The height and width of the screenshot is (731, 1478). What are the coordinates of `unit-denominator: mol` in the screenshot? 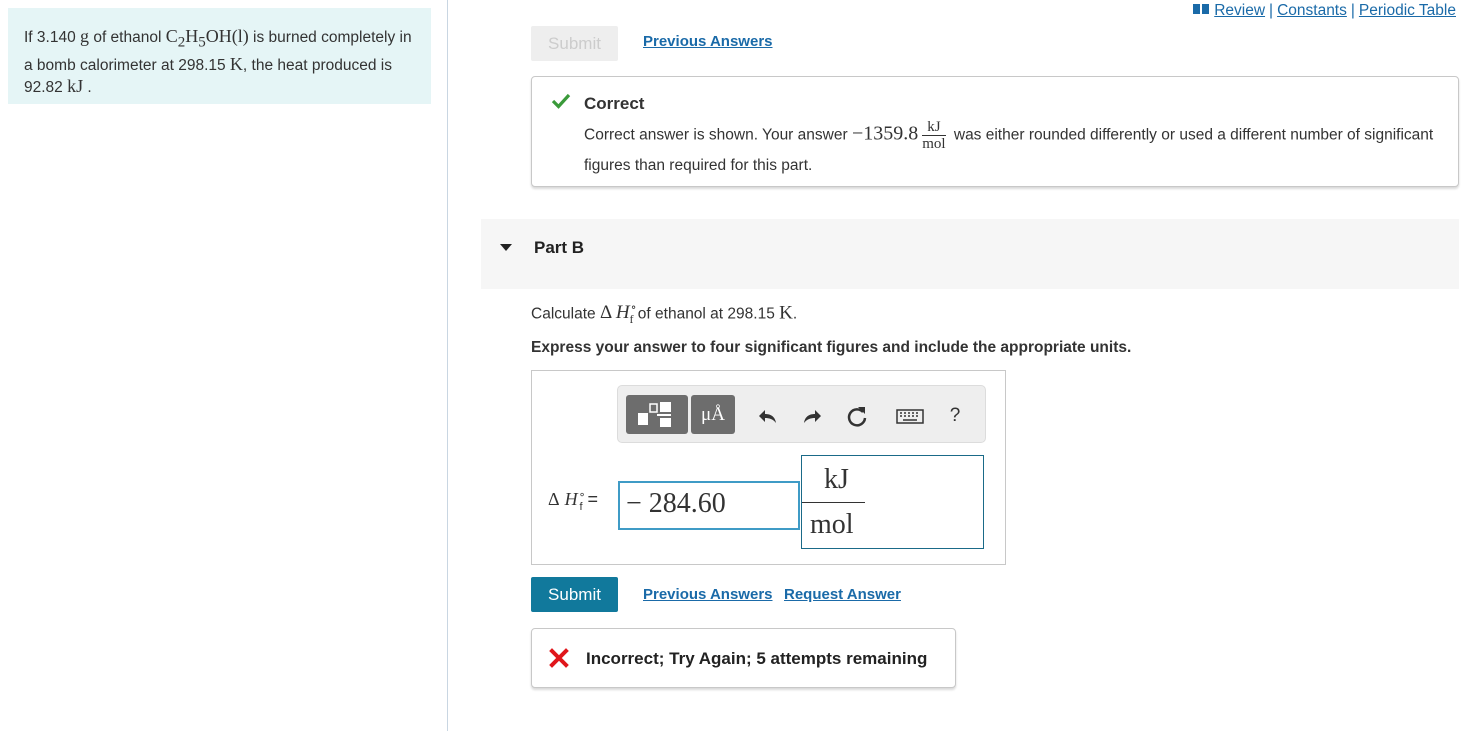 It's located at (832, 524).